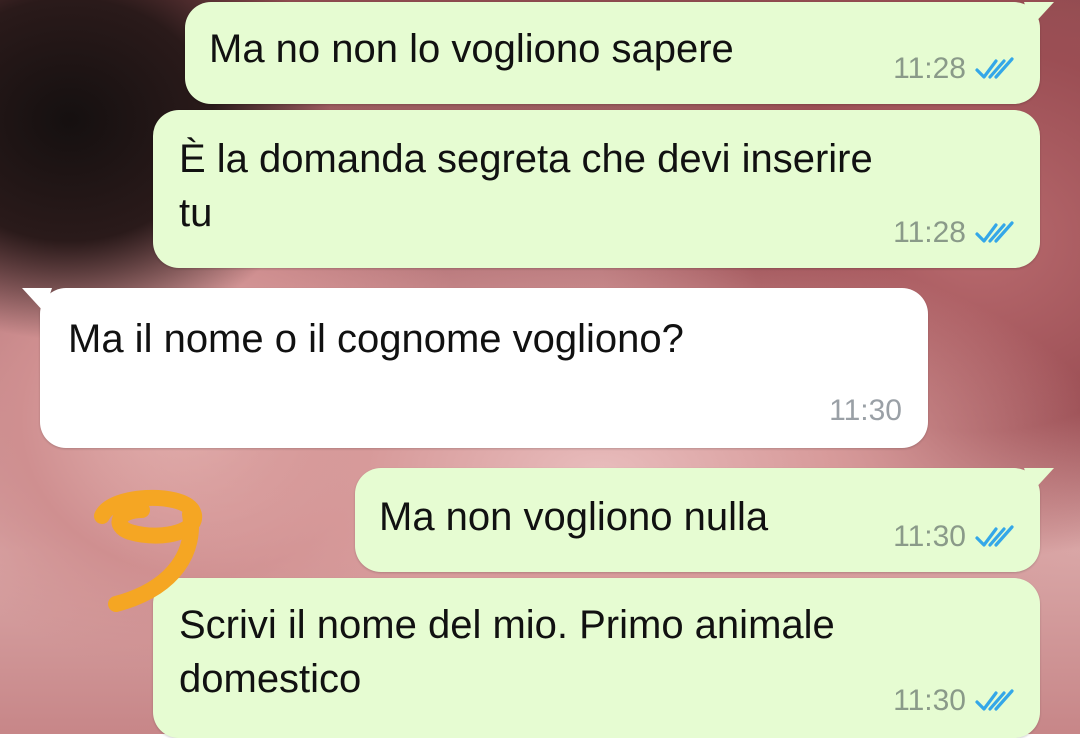 This screenshot has width=1080, height=738. Describe the element at coordinates (574, 517) in the screenshot. I see `message-text: Ma non vogliono nulla` at that location.